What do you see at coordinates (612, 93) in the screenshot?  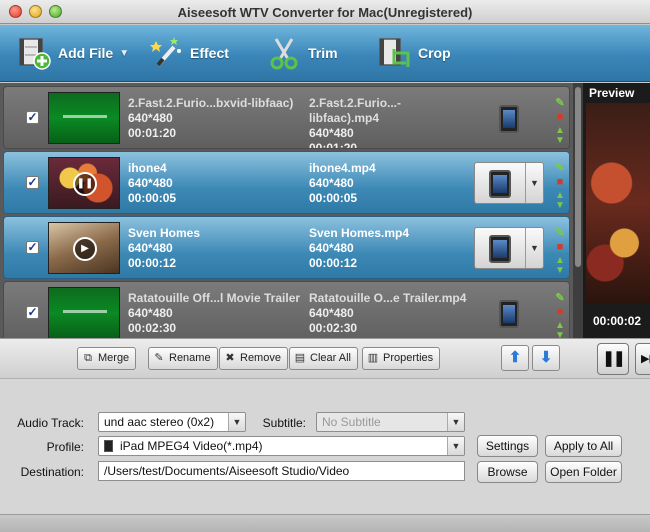 I see `preview-label: Preview` at bounding box center [612, 93].